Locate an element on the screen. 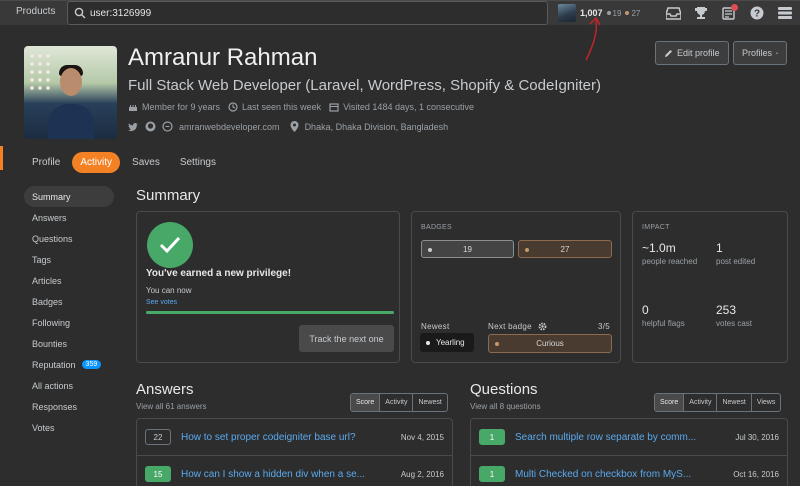 The height and width of the screenshot is (486, 800). tab-profile: Profile is located at coordinates (46, 162).